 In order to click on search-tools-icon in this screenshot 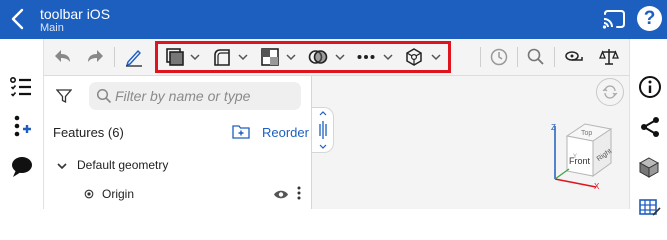, I will do `click(536, 57)`.